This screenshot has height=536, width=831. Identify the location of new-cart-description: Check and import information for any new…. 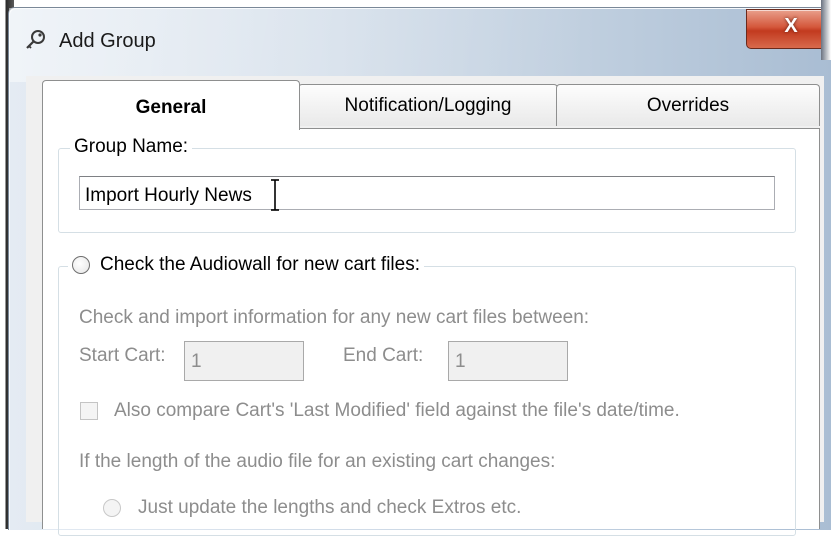
(334, 317).